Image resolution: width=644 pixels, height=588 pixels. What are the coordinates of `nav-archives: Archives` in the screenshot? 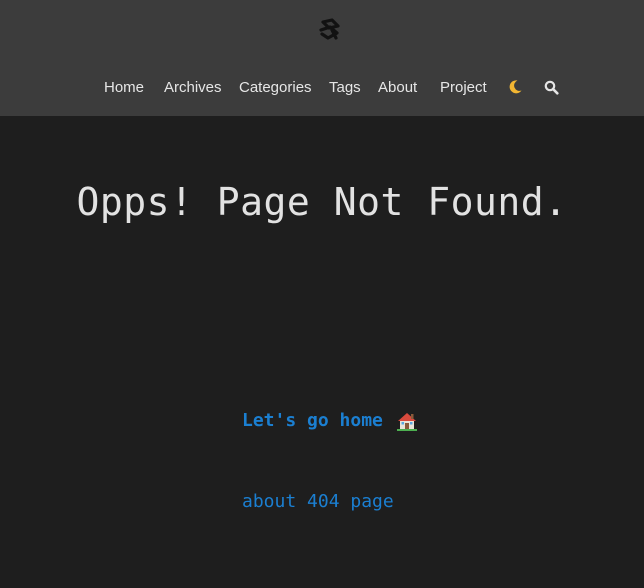 It's located at (193, 88).